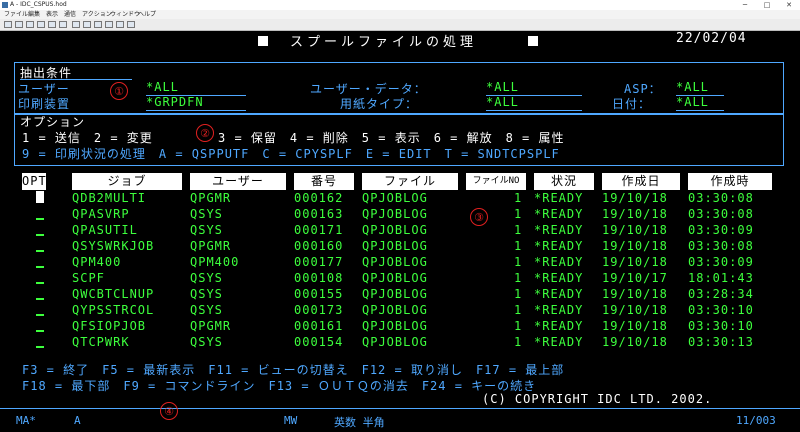  Describe the element at coordinates (496, 181) in the screenshot. I see `col-header-fileno: ファイルNO` at that location.